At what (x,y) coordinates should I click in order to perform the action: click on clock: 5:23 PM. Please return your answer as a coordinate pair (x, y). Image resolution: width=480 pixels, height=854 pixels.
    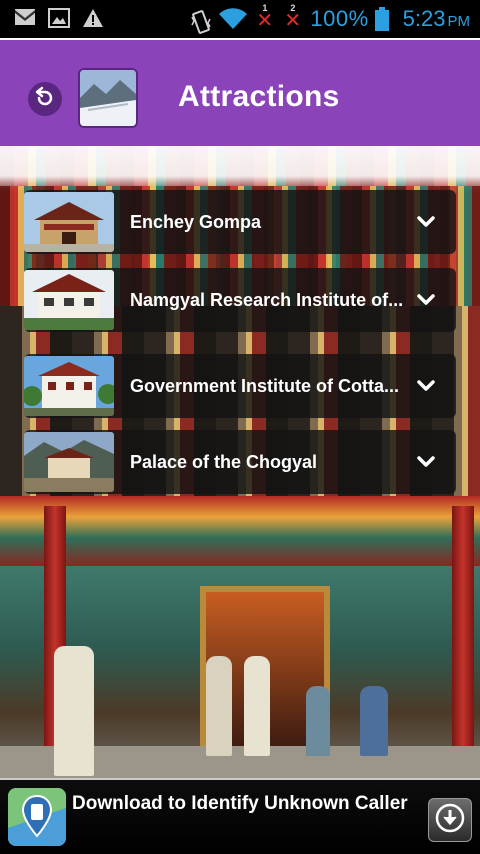
    Looking at the image, I should click on (436, 18).